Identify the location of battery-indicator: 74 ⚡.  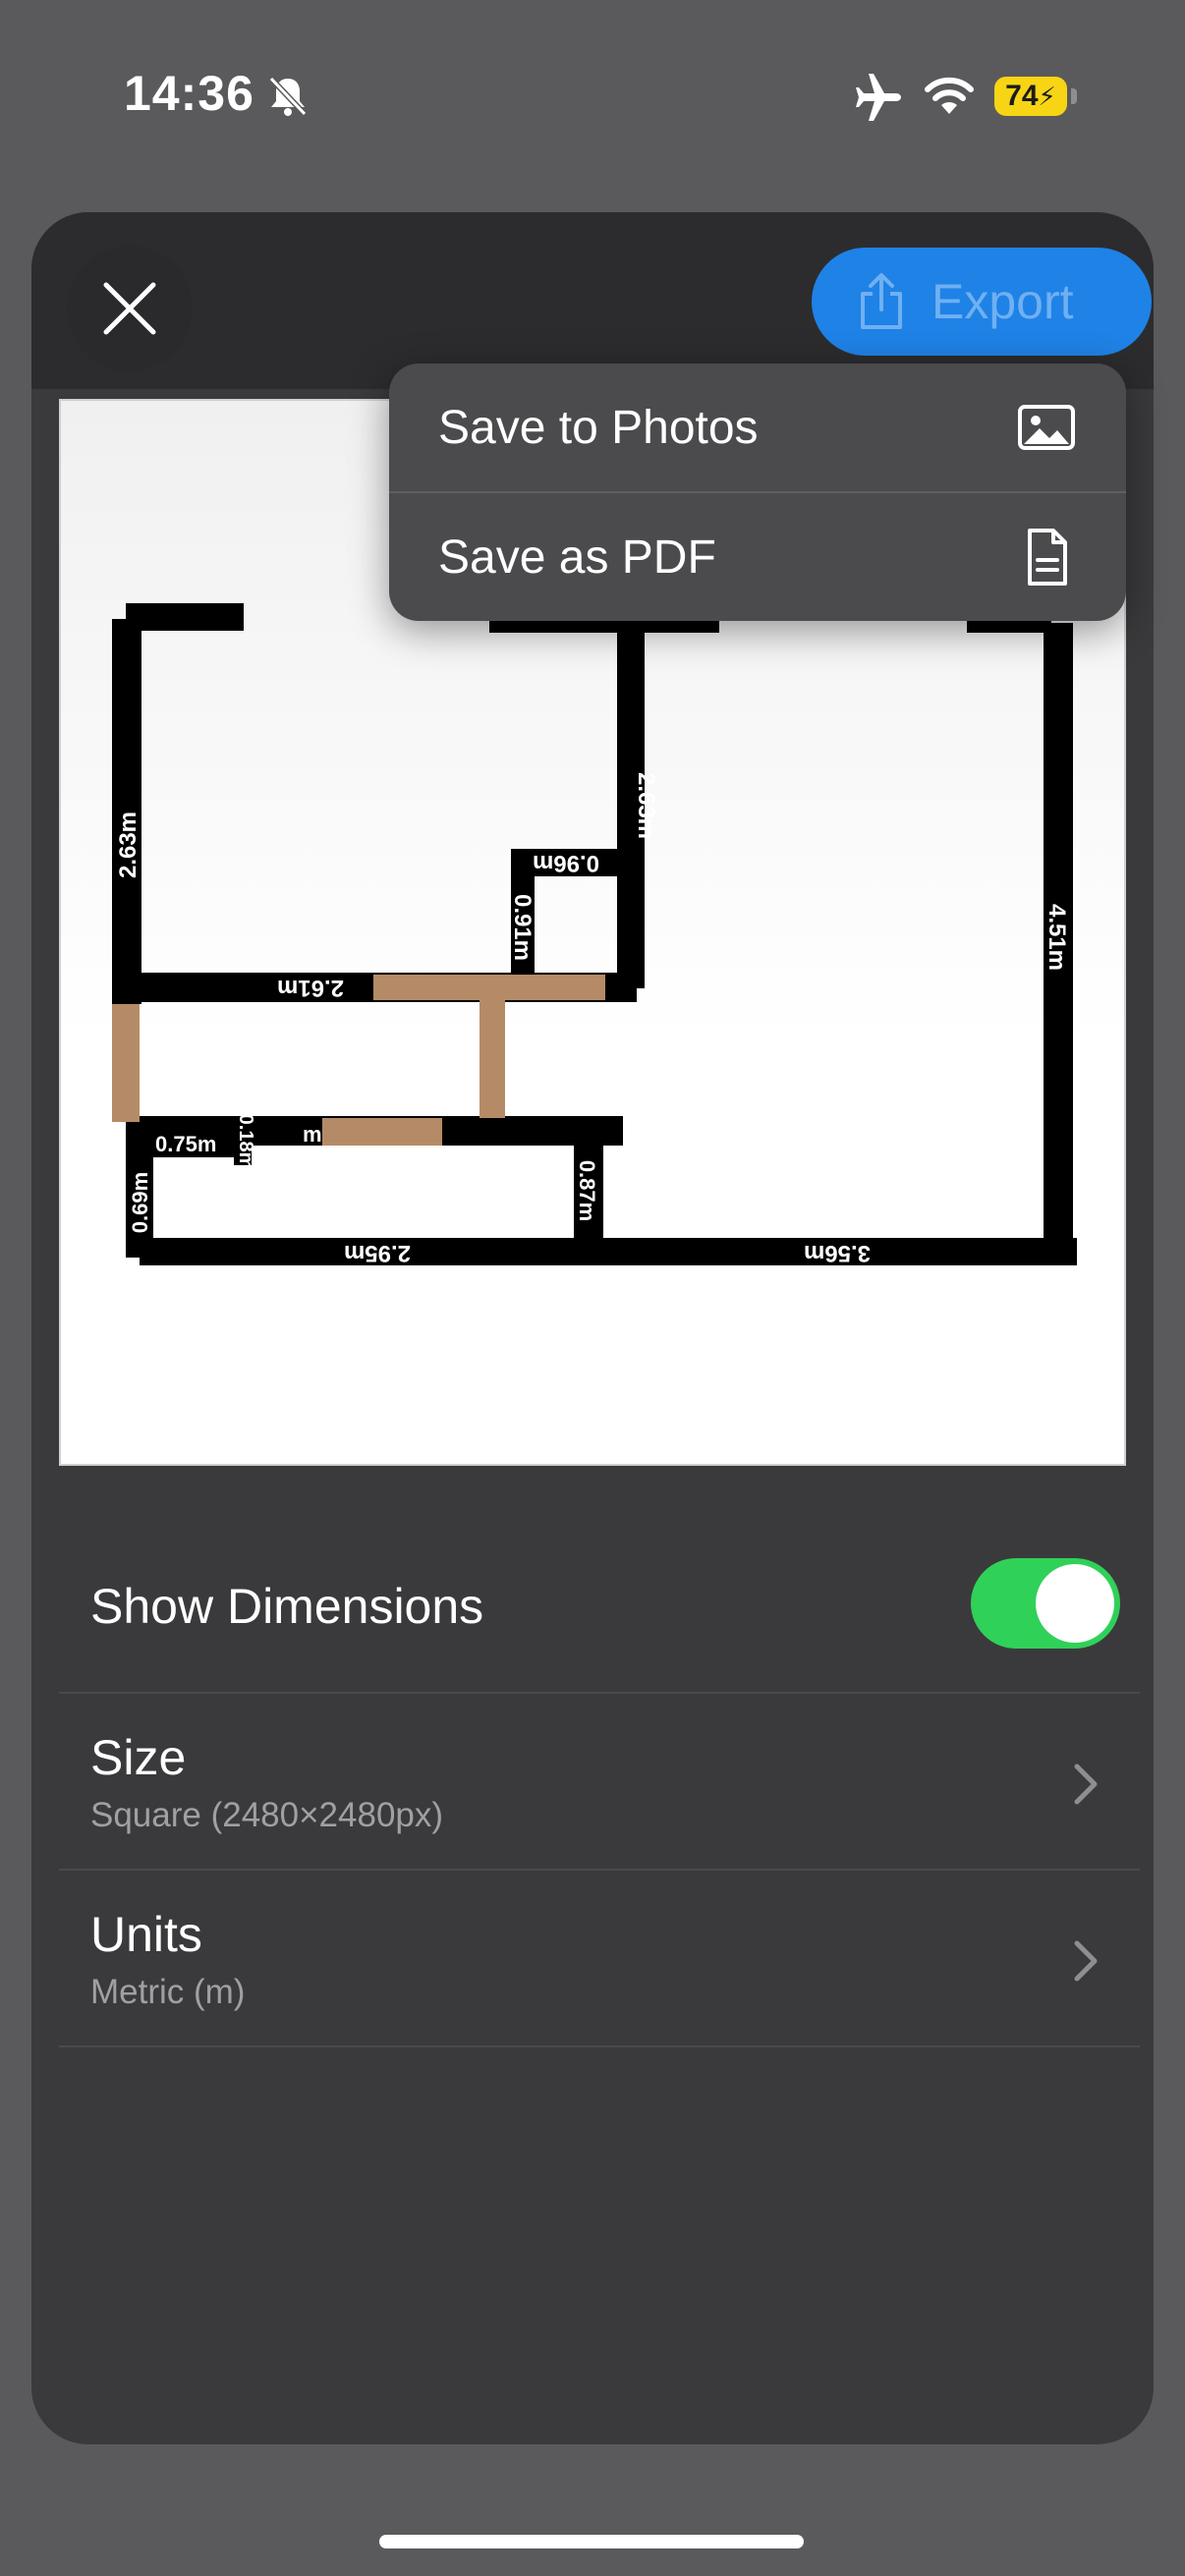
(1030, 96).